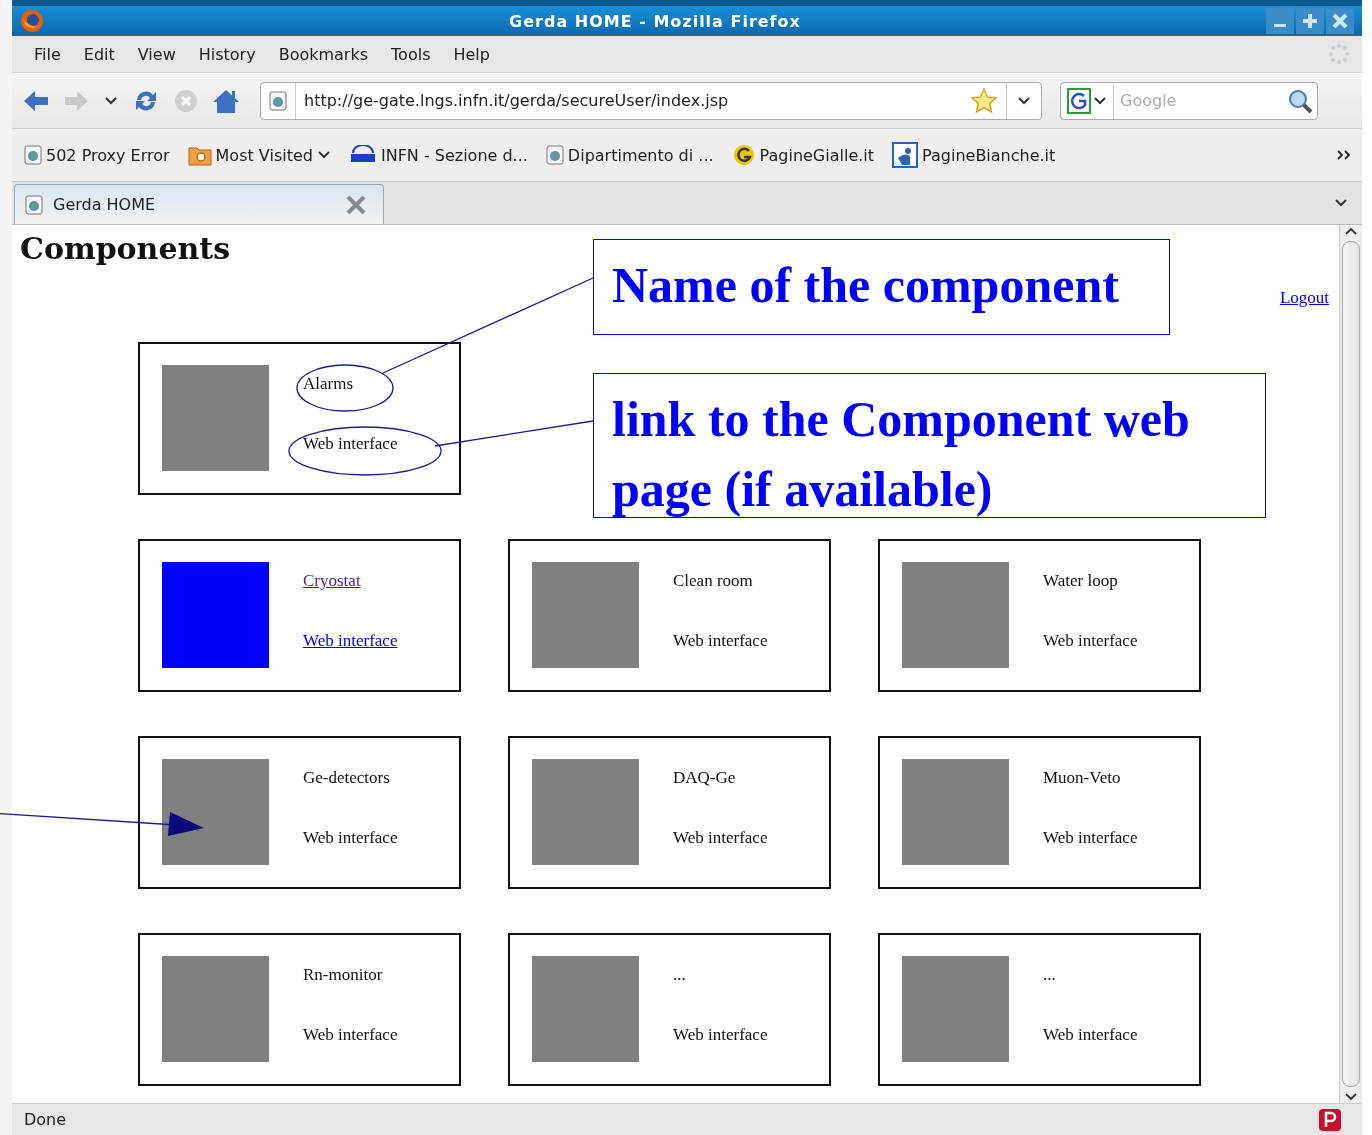 This screenshot has width=1372, height=1135. I want to click on search-icon, so click(1300, 100).